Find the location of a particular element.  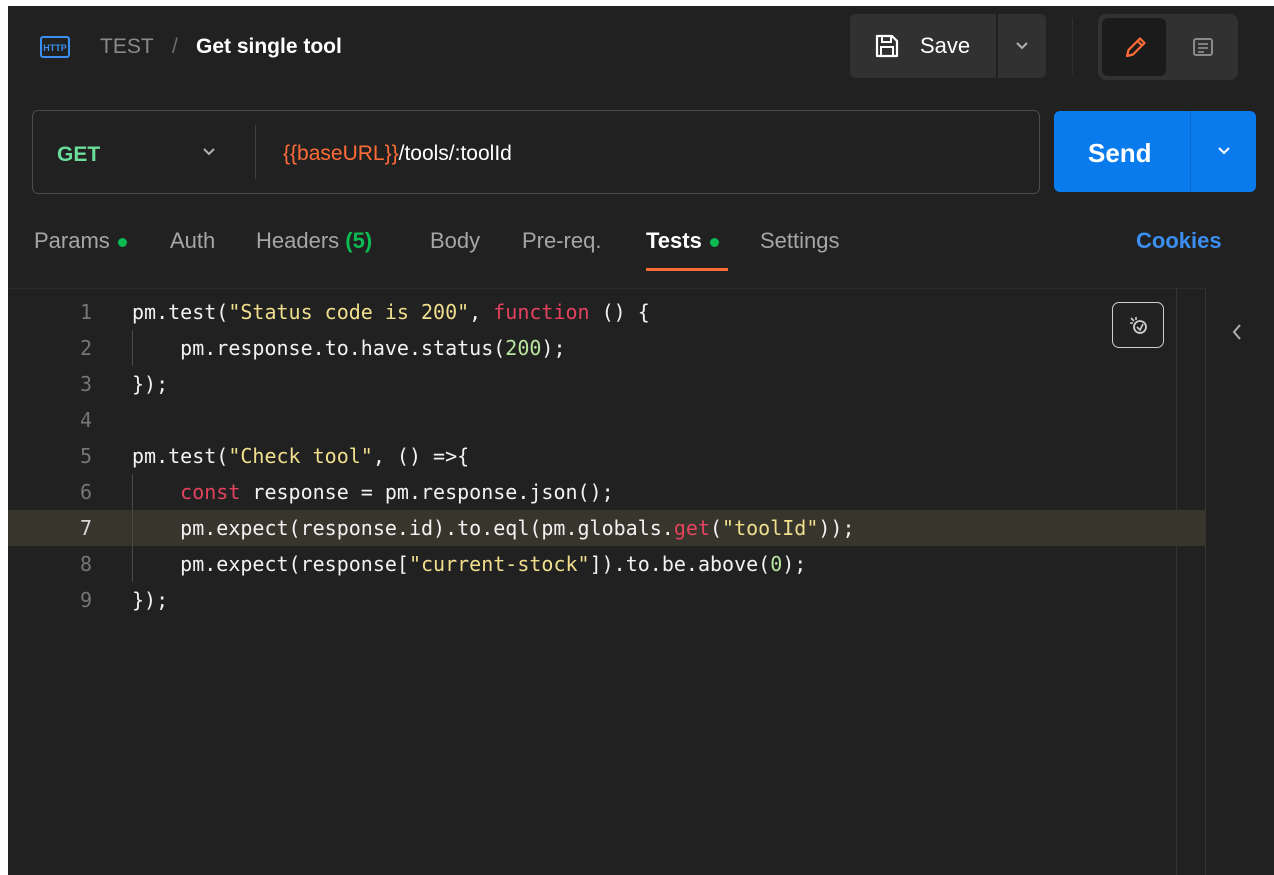

tab-body: Body is located at coordinates (455, 241).